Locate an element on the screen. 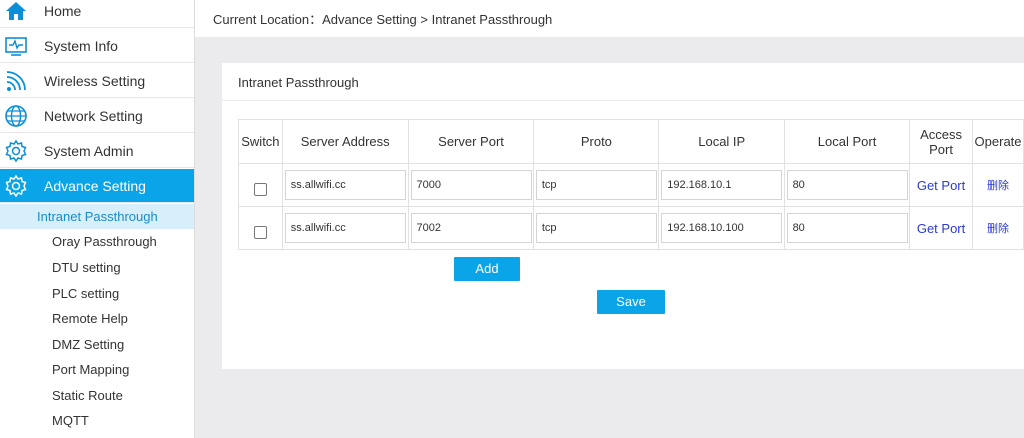 This screenshot has height=438, width=1024. subnav-dtu-setting: DTU setting is located at coordinates (97, 267).